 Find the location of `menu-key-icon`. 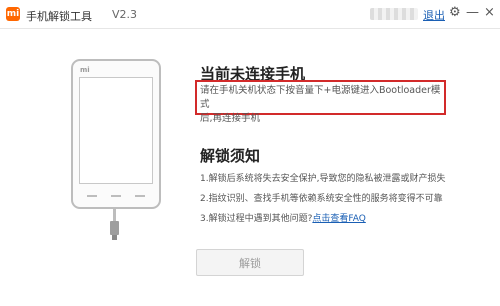

menu-key-icon is located at coordinates (92, 196).